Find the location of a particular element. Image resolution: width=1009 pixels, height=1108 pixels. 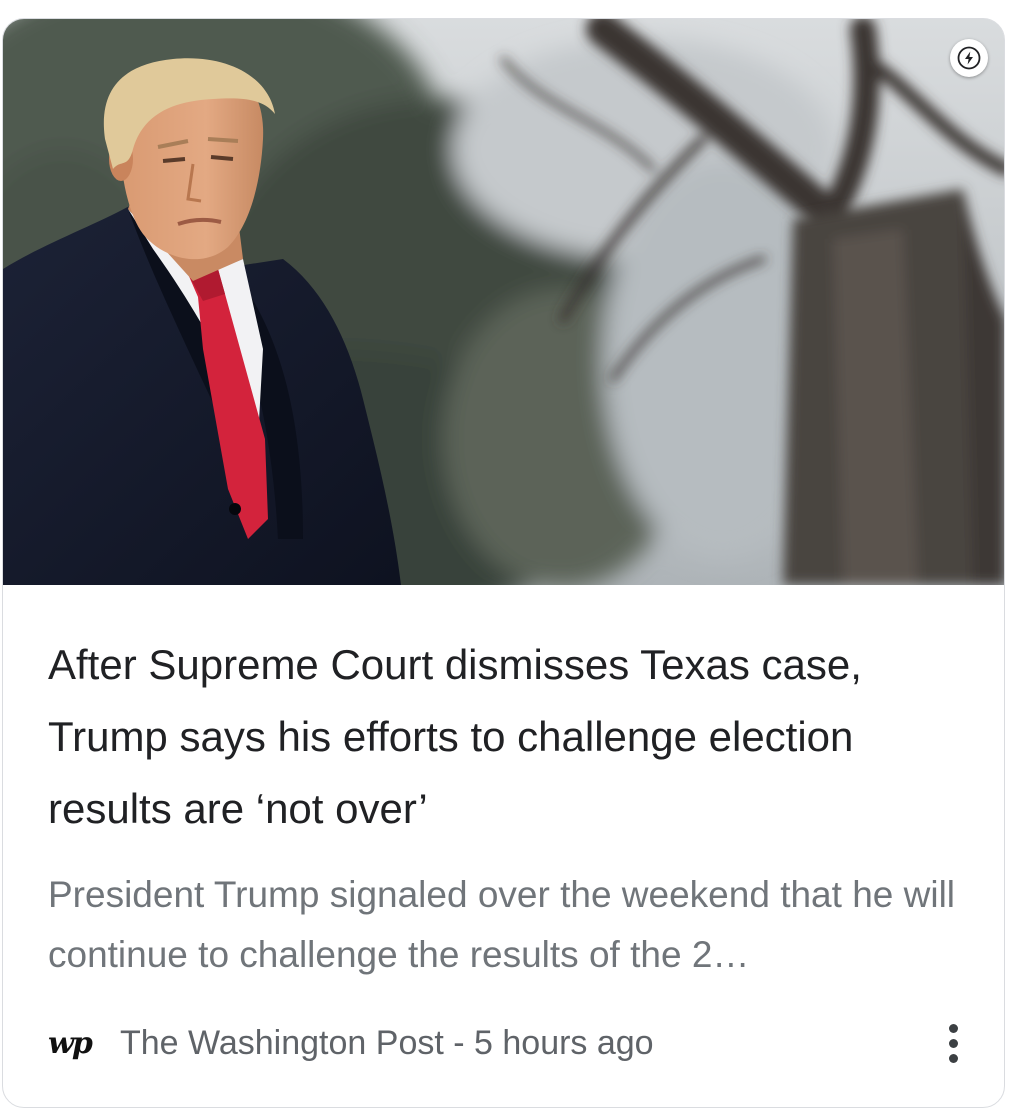

amp-lightning-icon is located at coordinates (969, 58).